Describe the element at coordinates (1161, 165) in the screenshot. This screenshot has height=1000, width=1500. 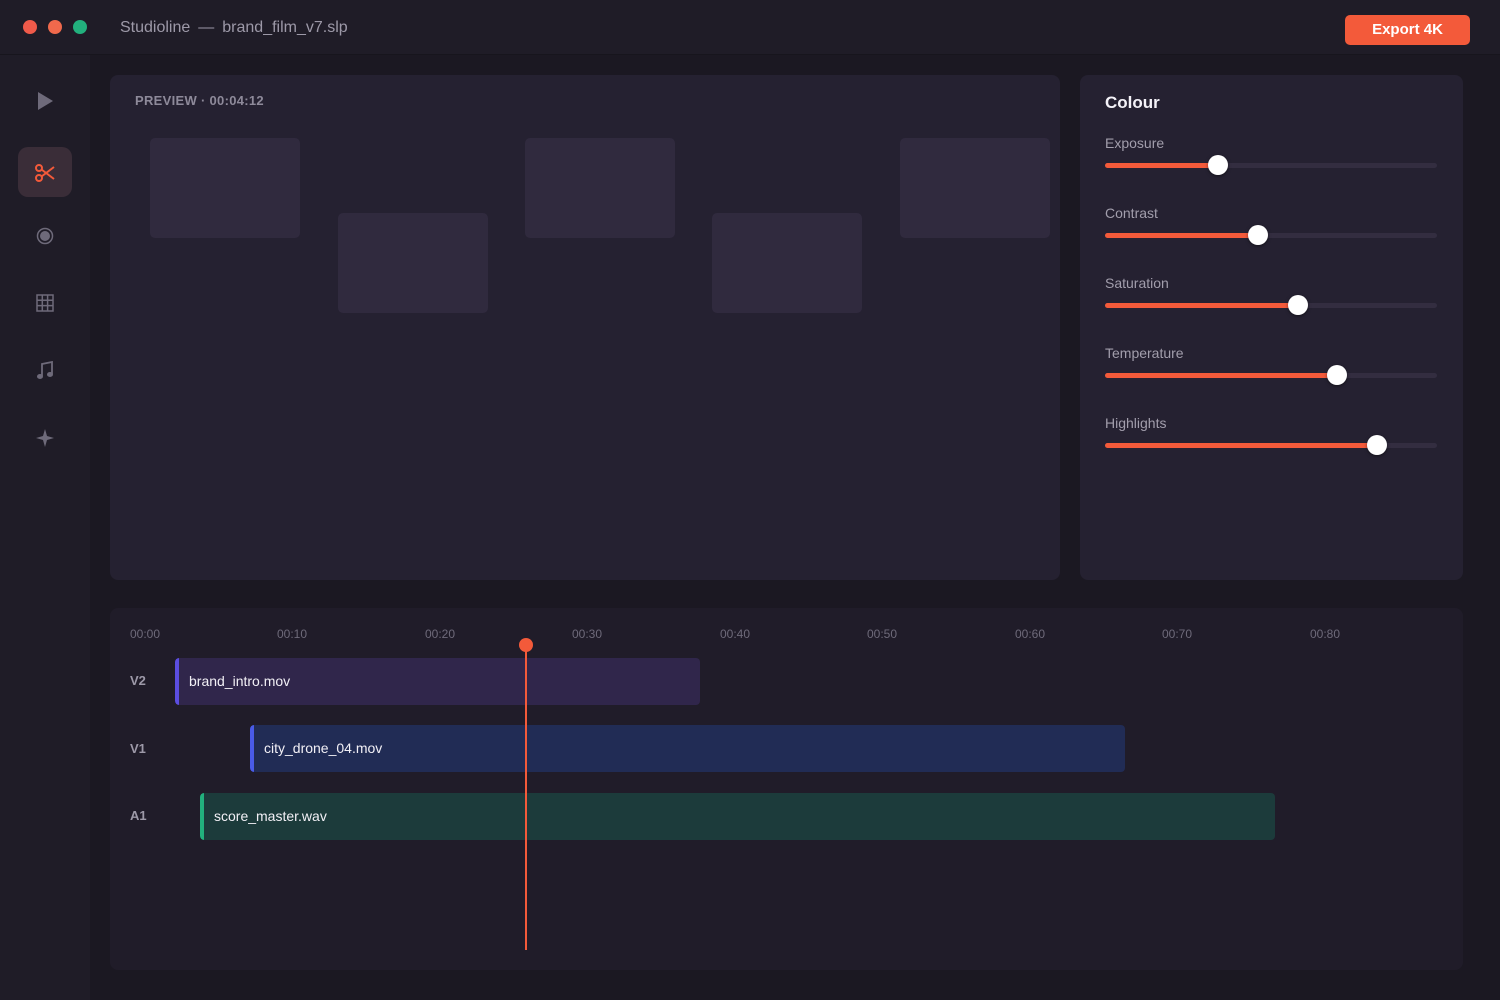
I see `exposure-slider-fill` at that location.